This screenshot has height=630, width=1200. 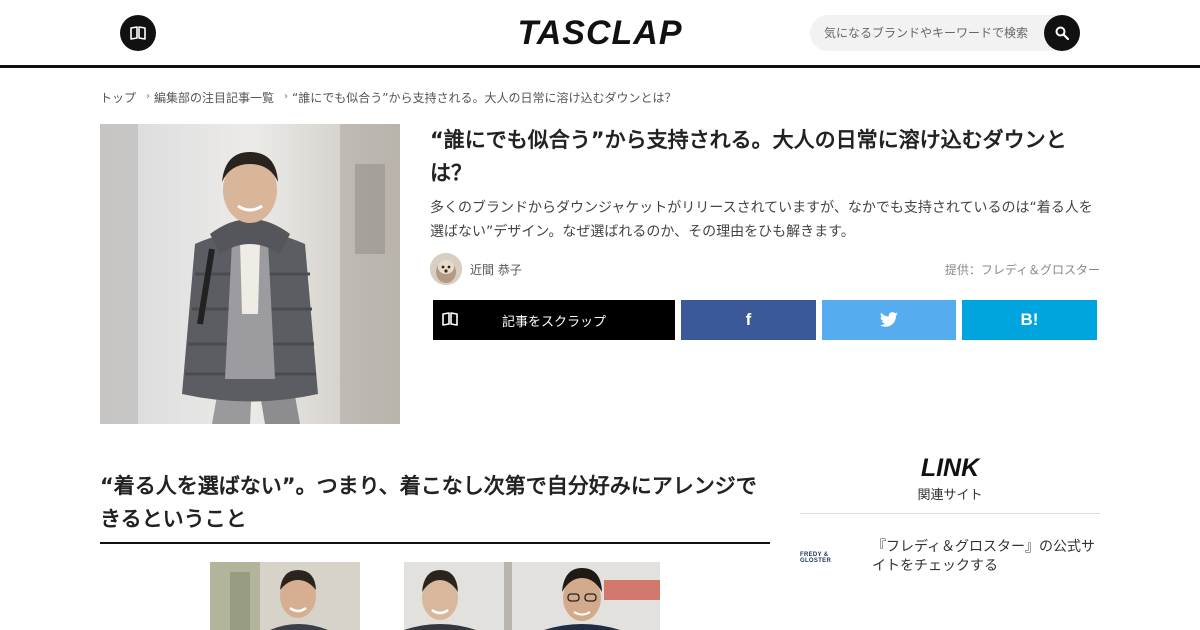 I want to click on breadcrumb-editor-picks: 編集部の注目記事一覧, so click(x=214, y=97).